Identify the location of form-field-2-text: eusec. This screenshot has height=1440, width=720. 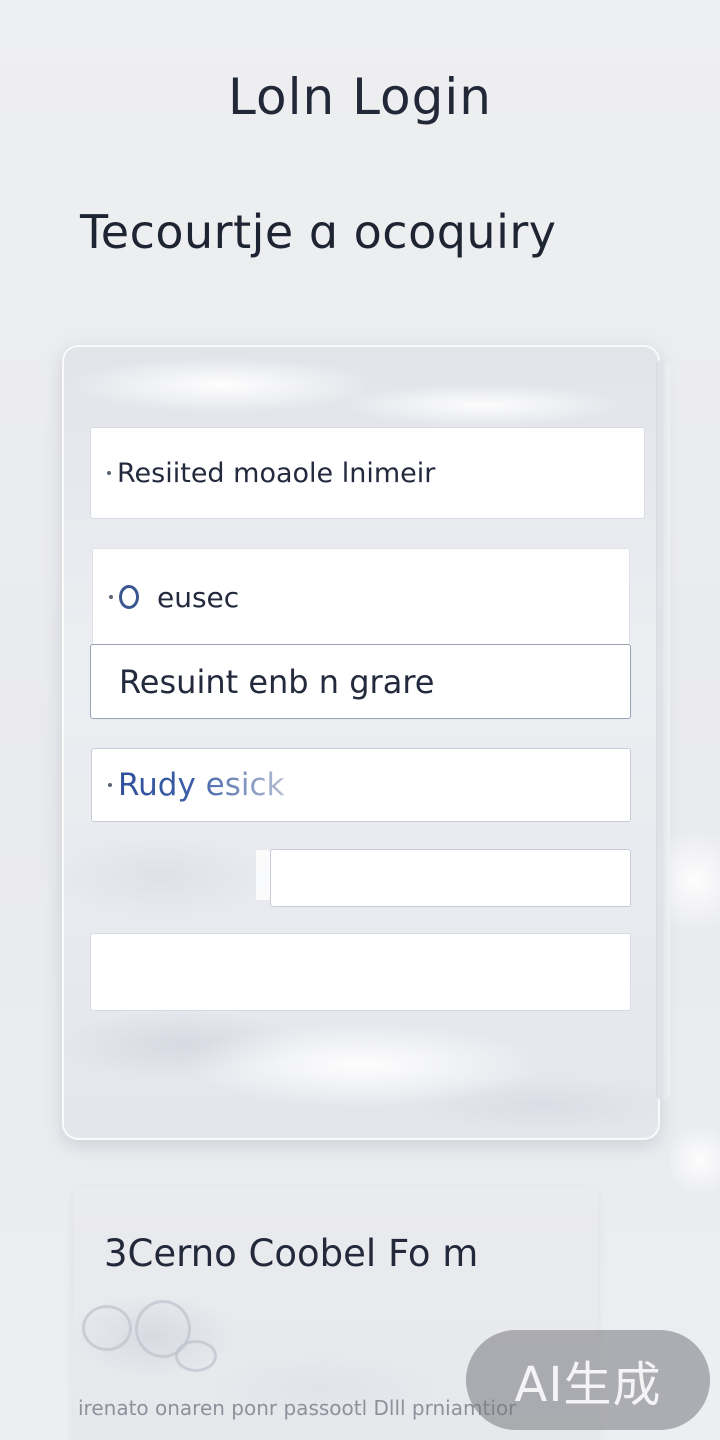
(198, 597).